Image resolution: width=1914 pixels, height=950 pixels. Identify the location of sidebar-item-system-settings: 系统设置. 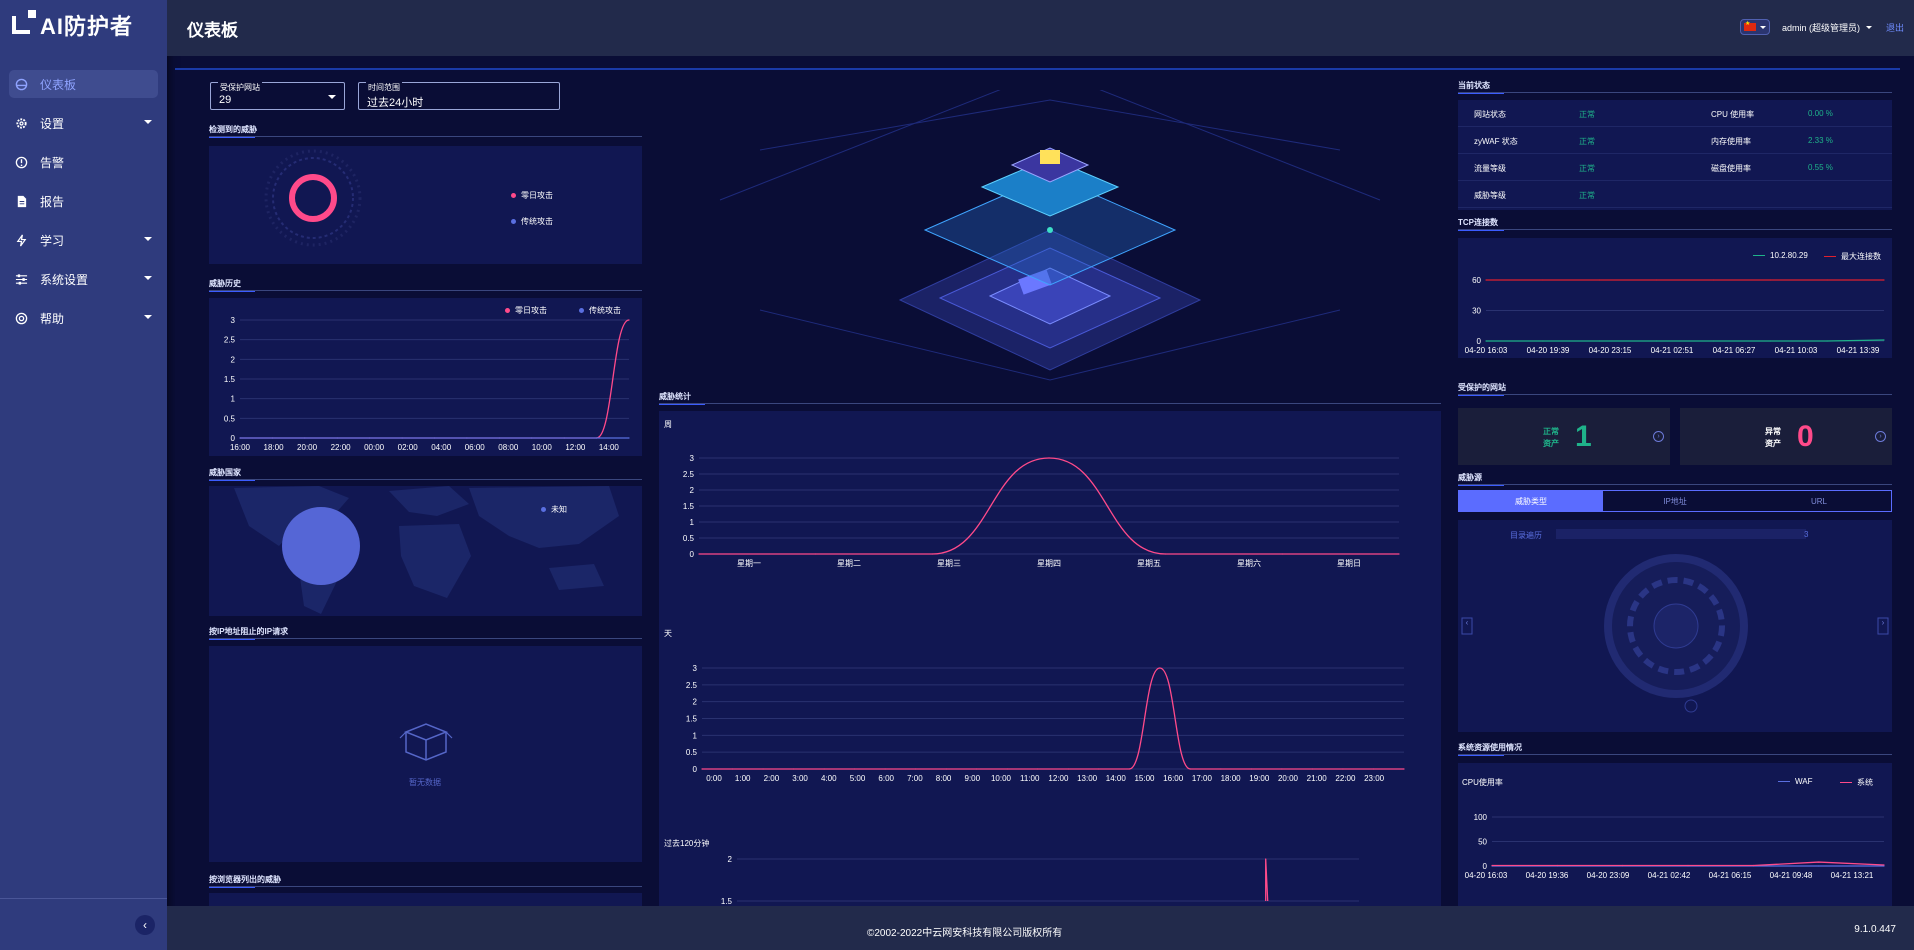
(83, 279).